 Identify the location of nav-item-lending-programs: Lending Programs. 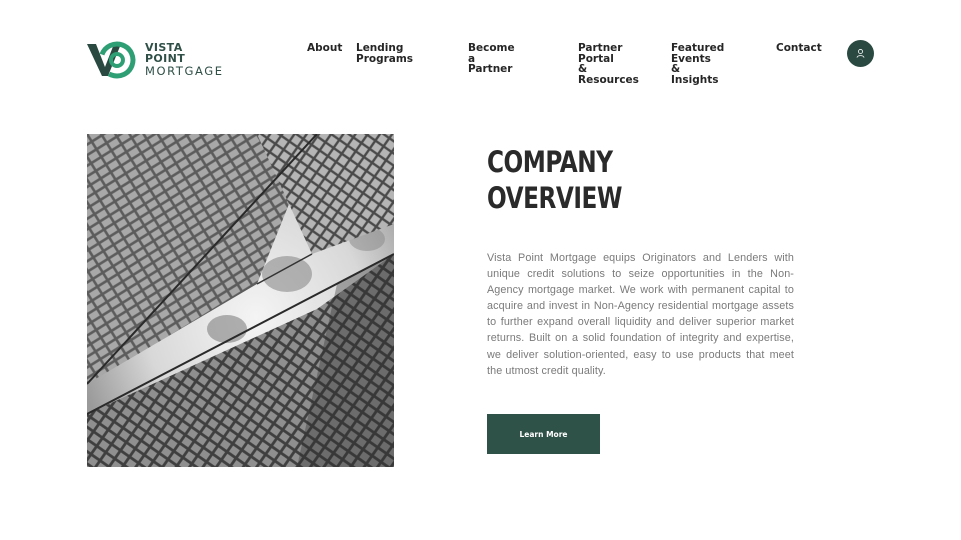
(384, 53).